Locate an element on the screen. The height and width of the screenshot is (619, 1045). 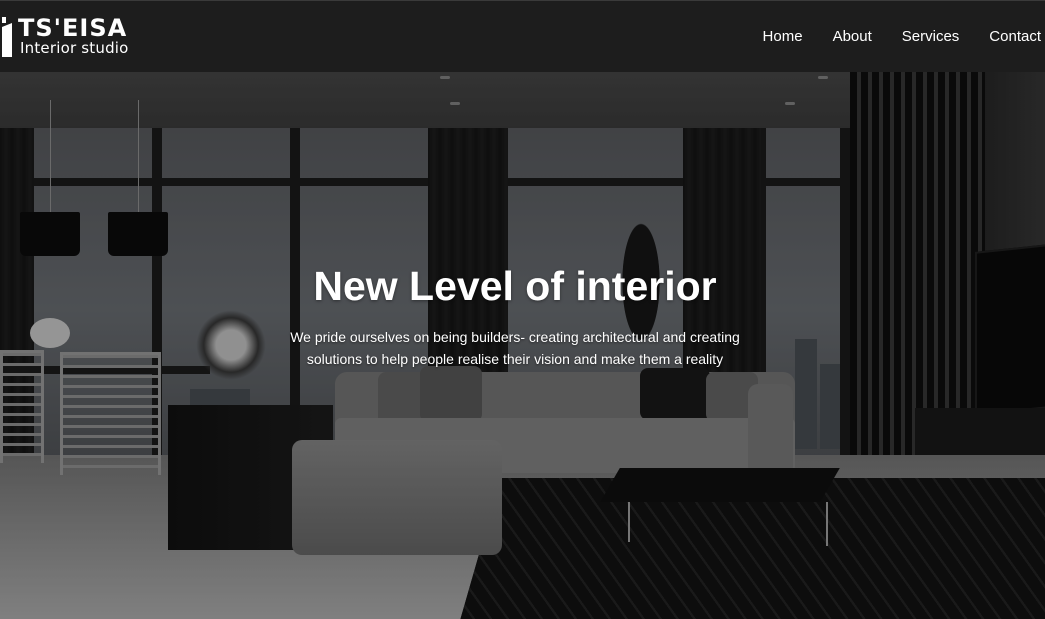
brand-logo: TS'EISA Interior studio is located at coordinates (80, 37).